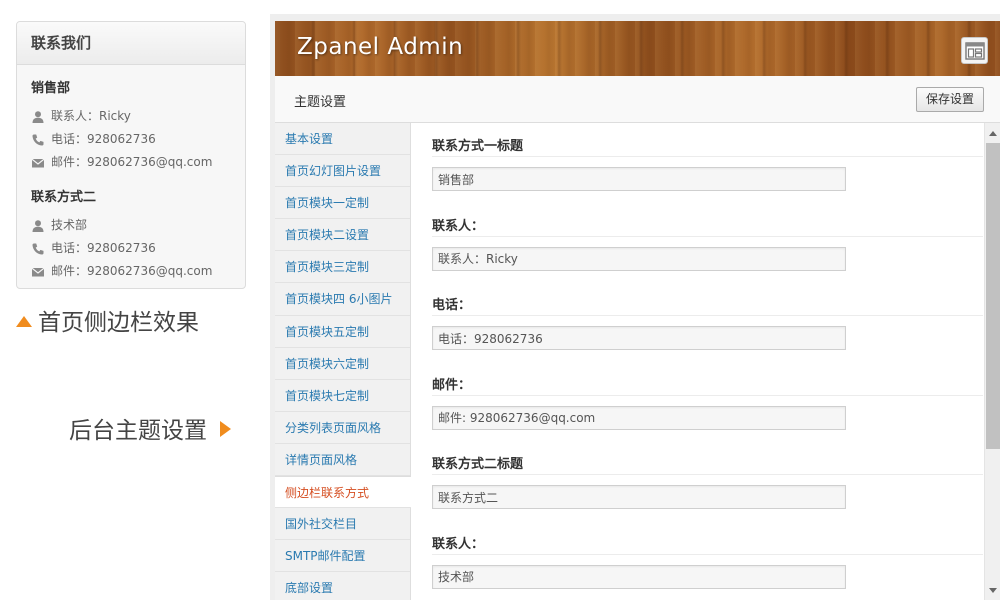  What do you see at coordinates (342, 267) in the screenshot?
I see `nav-item-home-module-3: 首页模块三定制` at bounding box center [342, 267].